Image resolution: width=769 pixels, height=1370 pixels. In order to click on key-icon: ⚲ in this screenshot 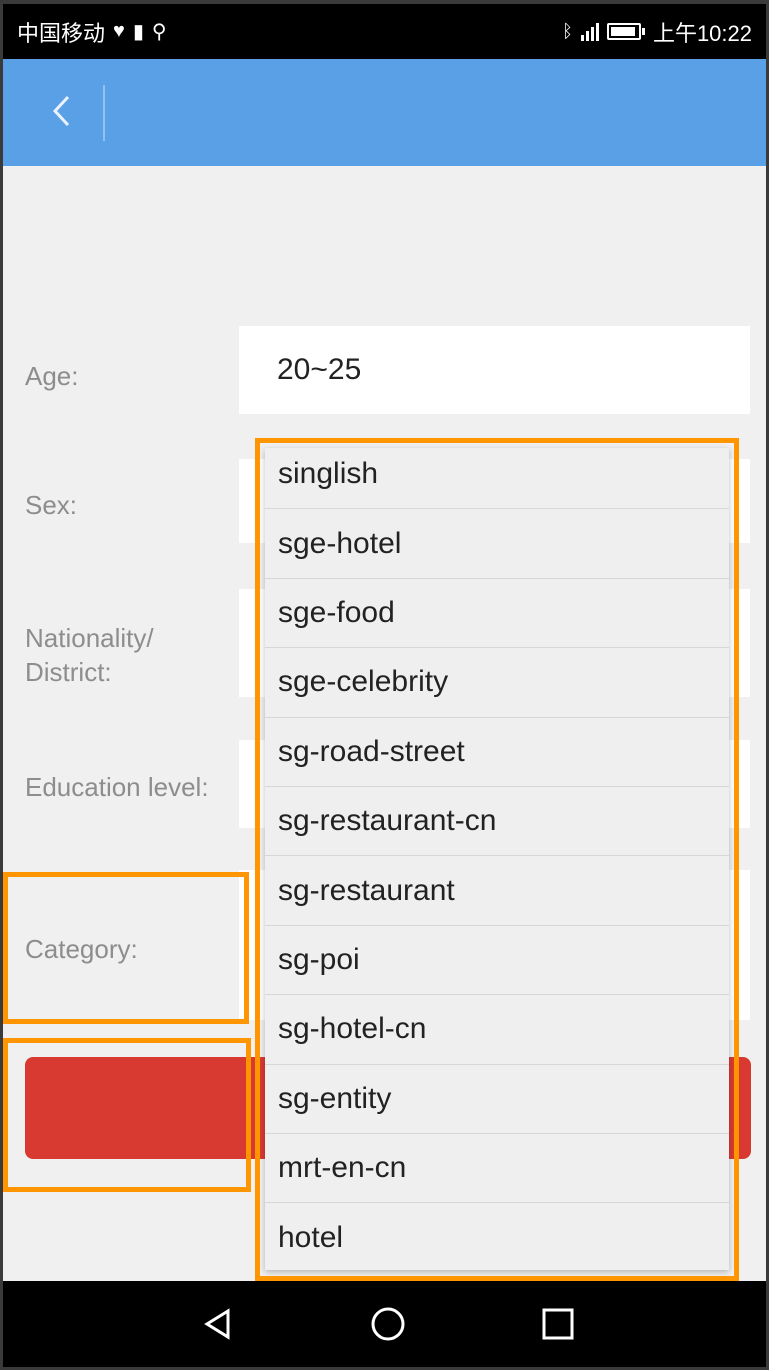, I will do `click(159, 32)`.